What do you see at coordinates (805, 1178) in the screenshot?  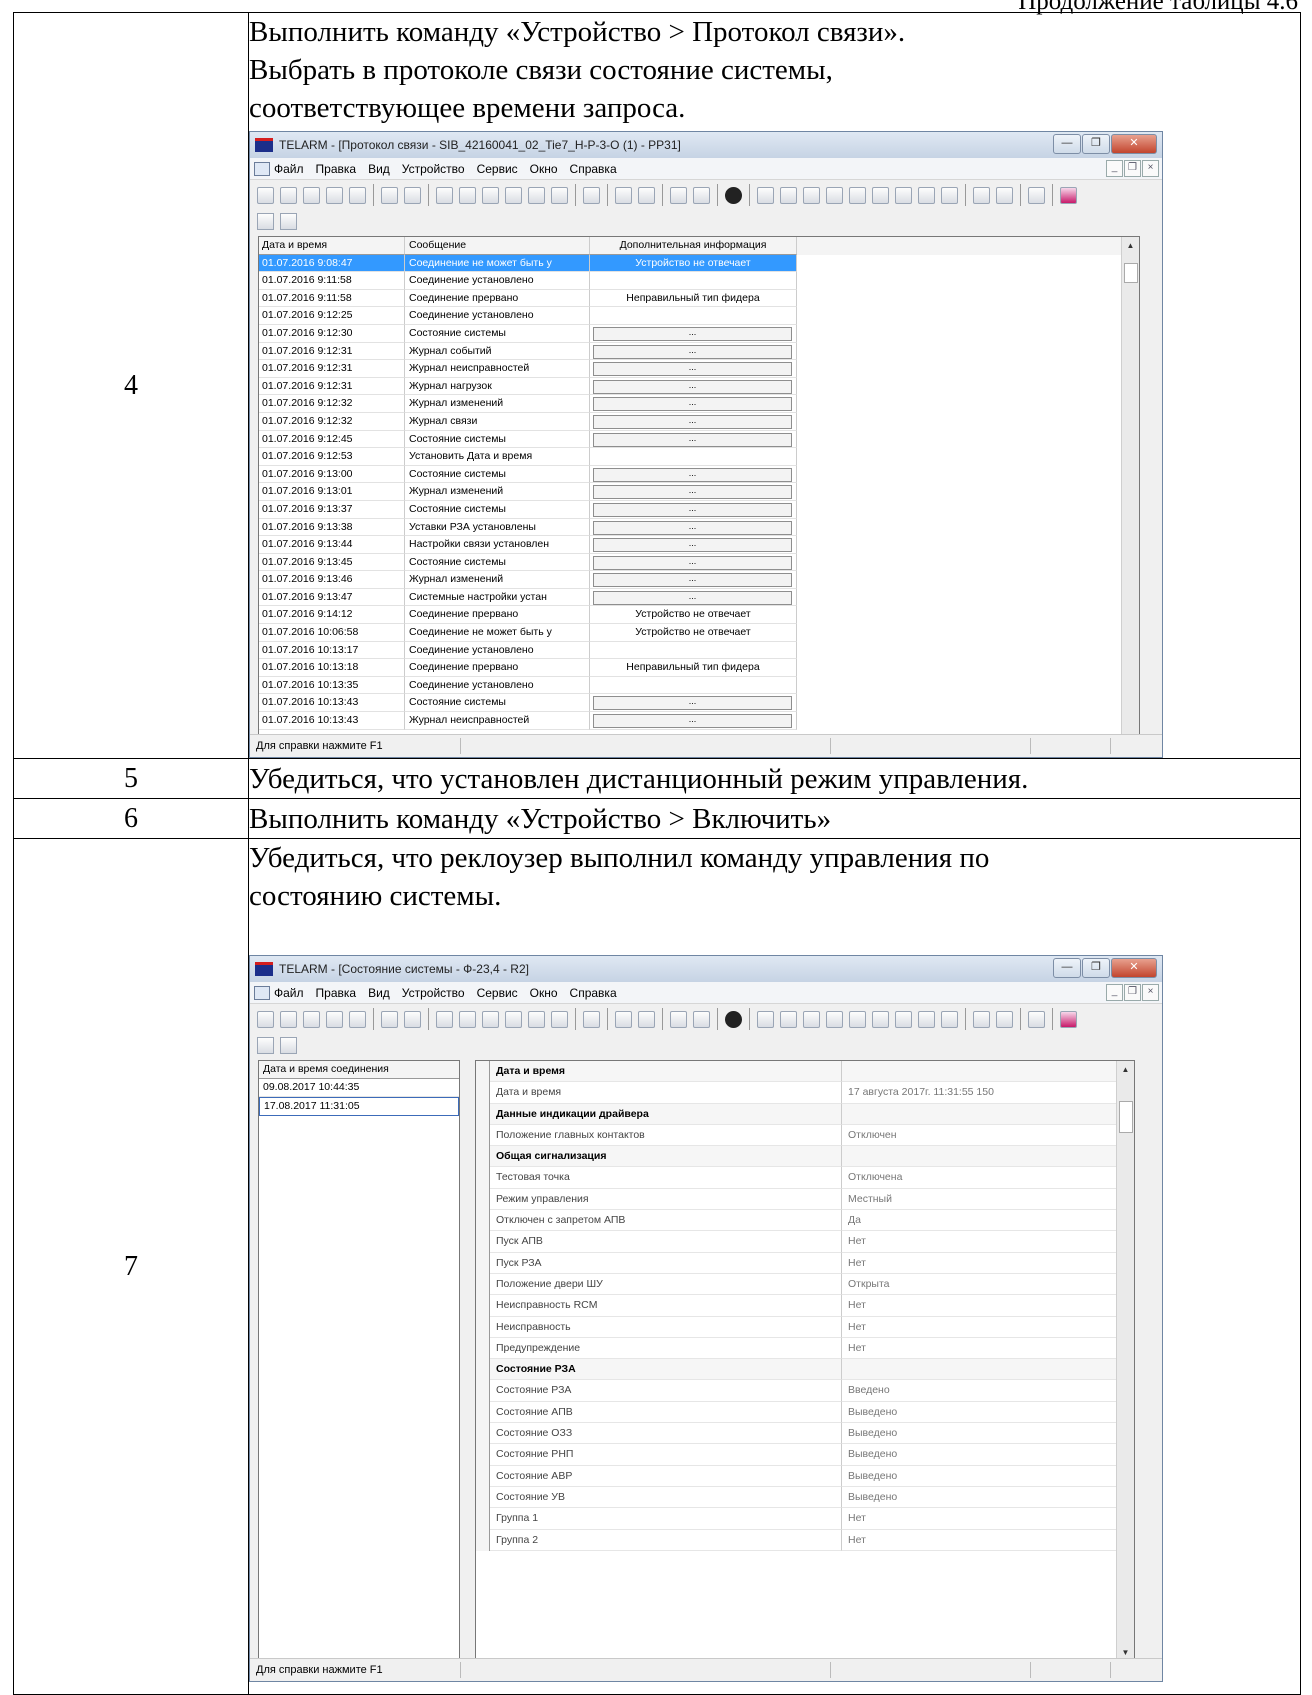 I see `property-row: Тестовая точка Отключена` at bounding box center [805, 1178].